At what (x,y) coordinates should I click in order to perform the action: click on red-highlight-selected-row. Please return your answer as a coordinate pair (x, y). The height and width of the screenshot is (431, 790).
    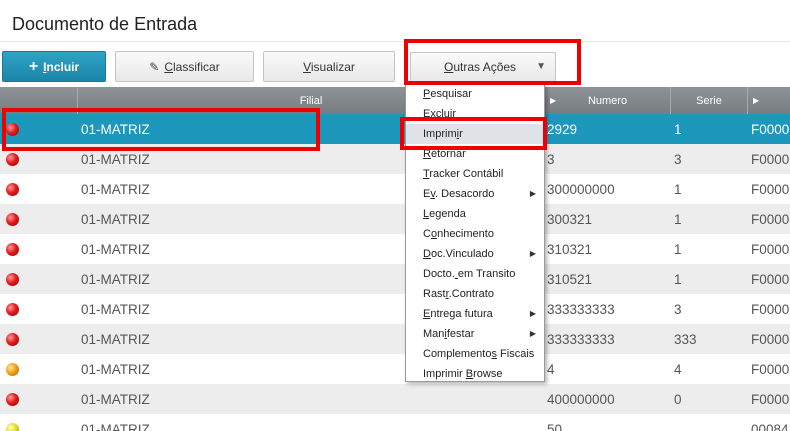
    Looking at the image, I should click on (161, 129).